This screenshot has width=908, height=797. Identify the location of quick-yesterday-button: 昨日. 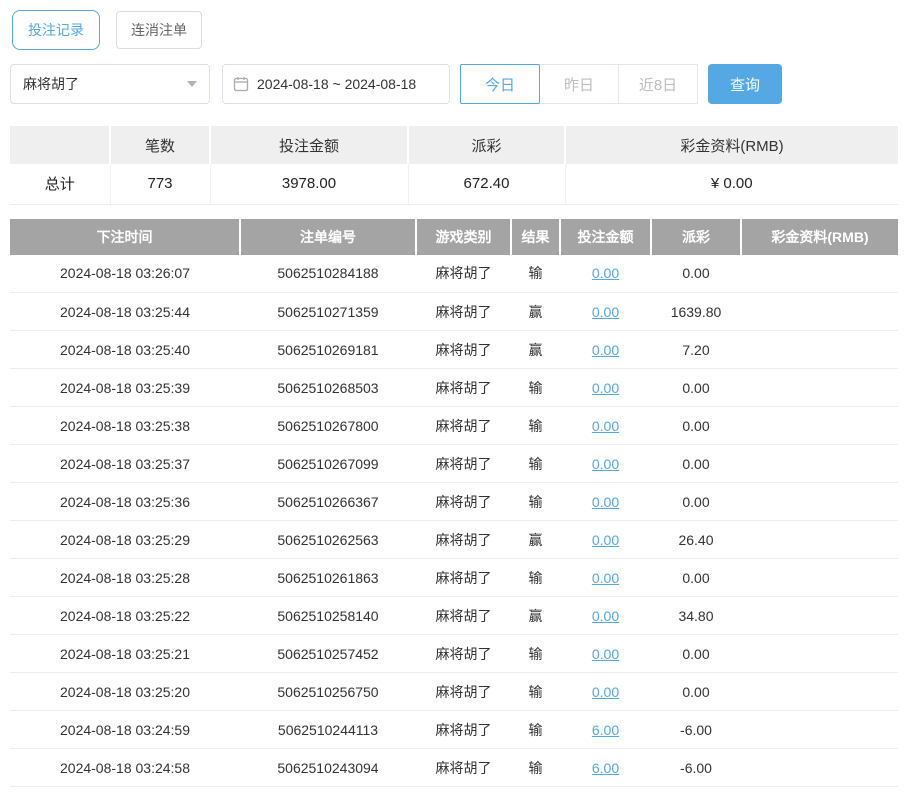
(579, 84).